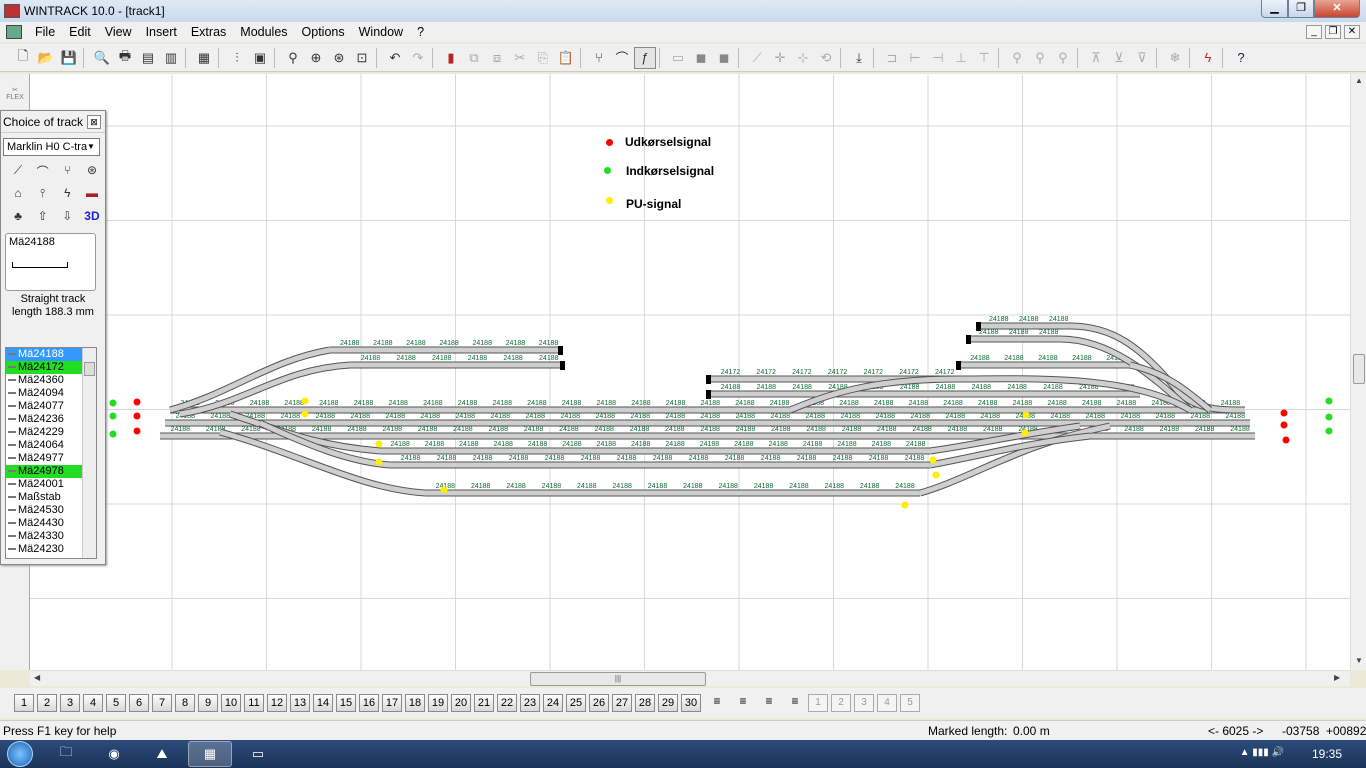 The image size is (1366, 768). Describe the element at coordinates (208, 703) in the screenshot. I see `page-tab-9: 9` at that location.